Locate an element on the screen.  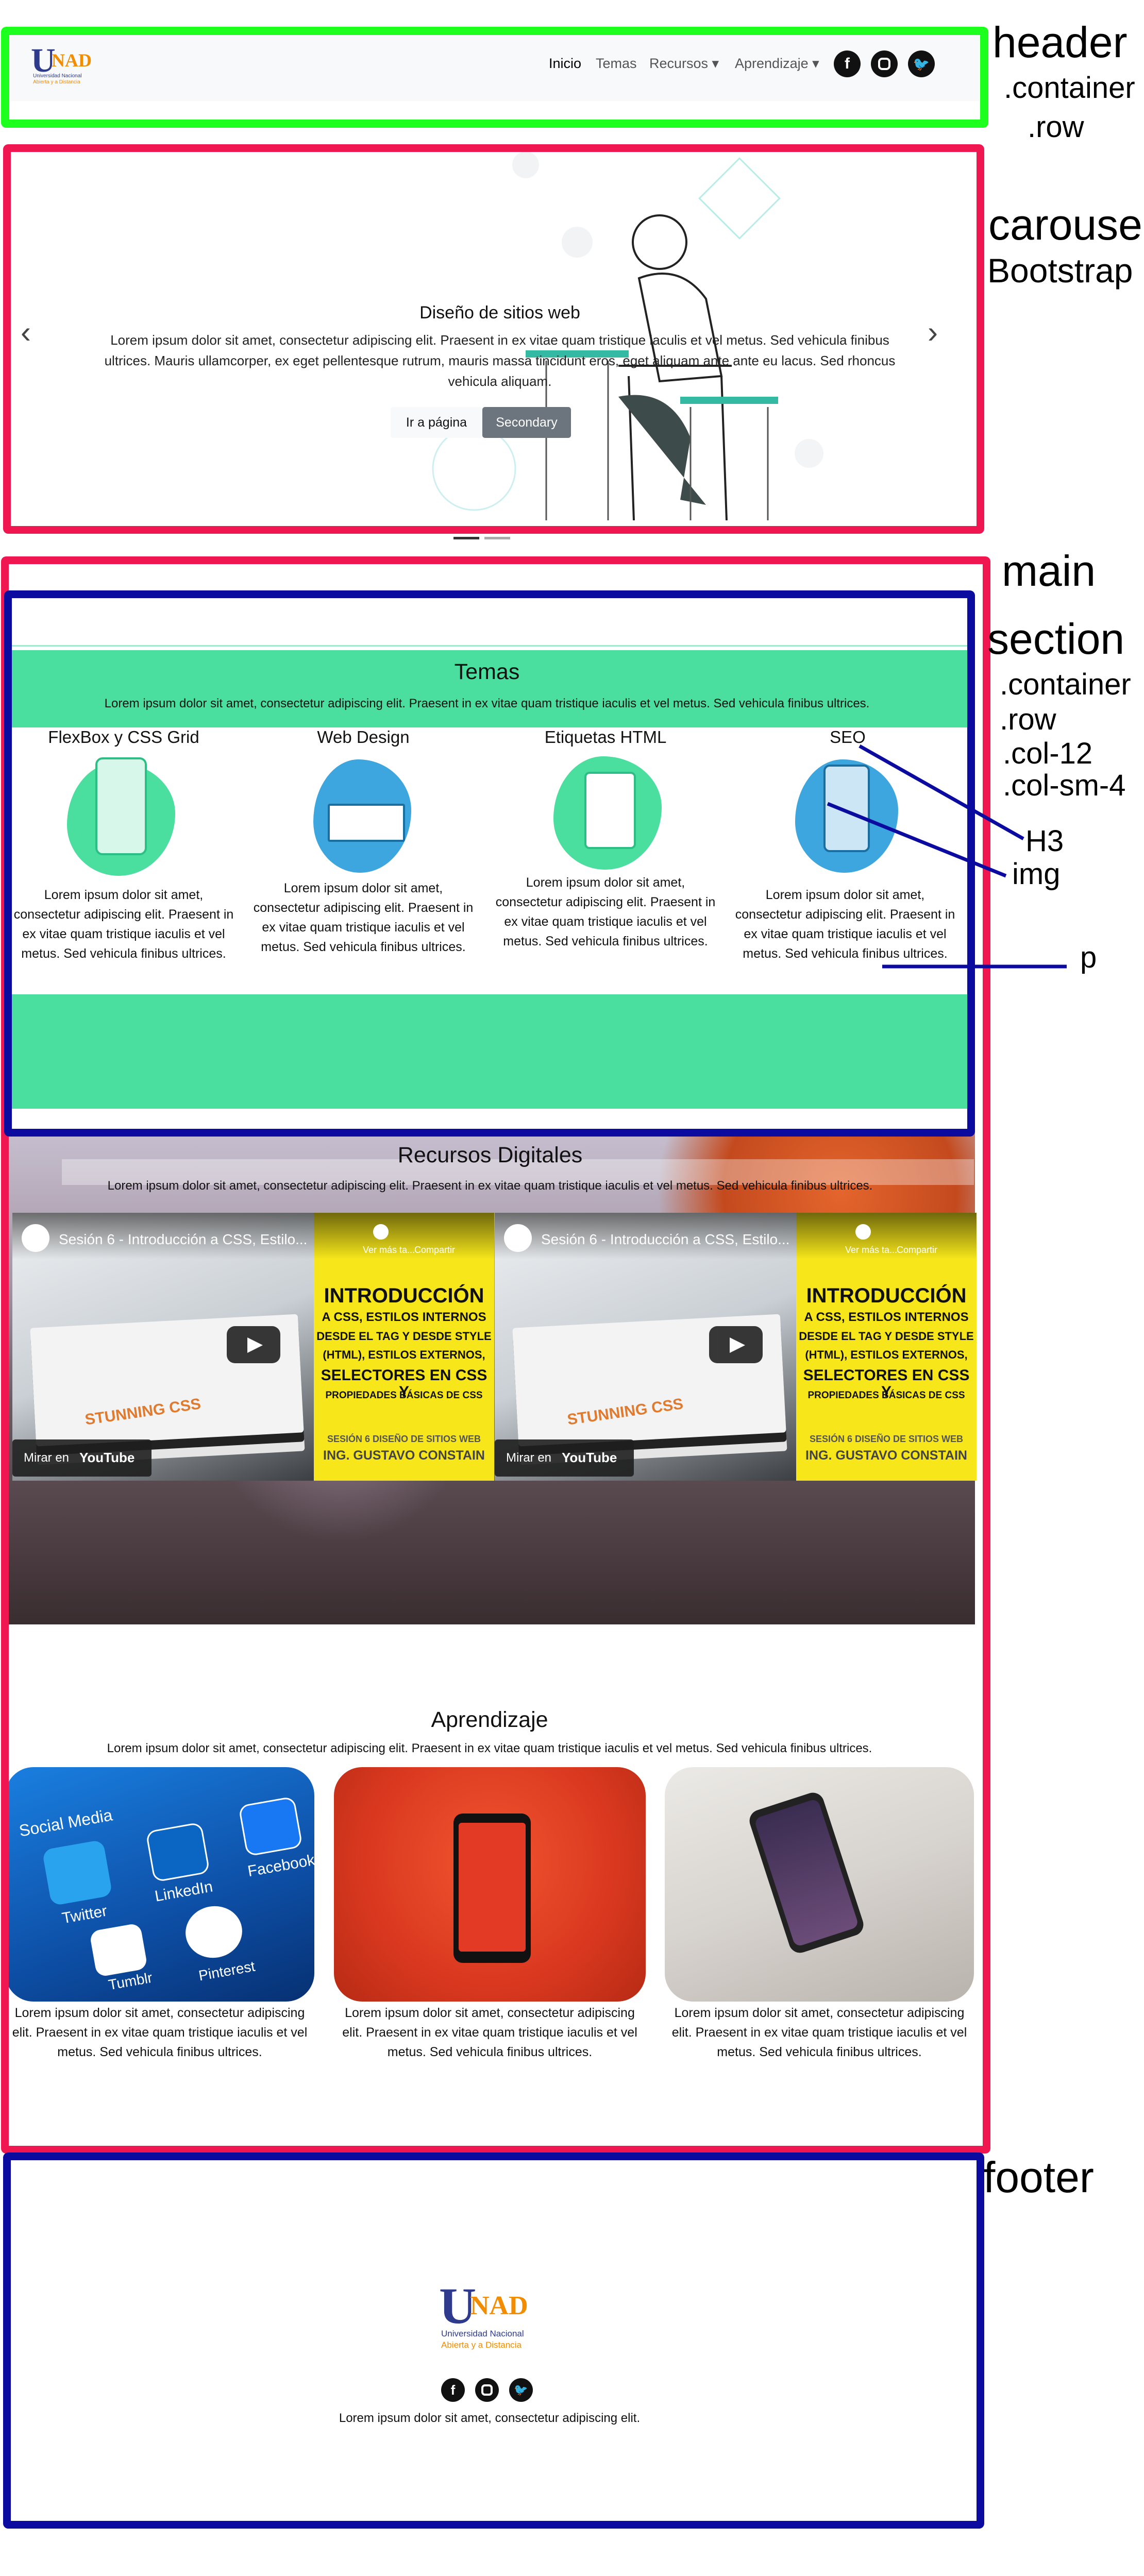
annotation-p: p is located at coordinates (1088, 957).